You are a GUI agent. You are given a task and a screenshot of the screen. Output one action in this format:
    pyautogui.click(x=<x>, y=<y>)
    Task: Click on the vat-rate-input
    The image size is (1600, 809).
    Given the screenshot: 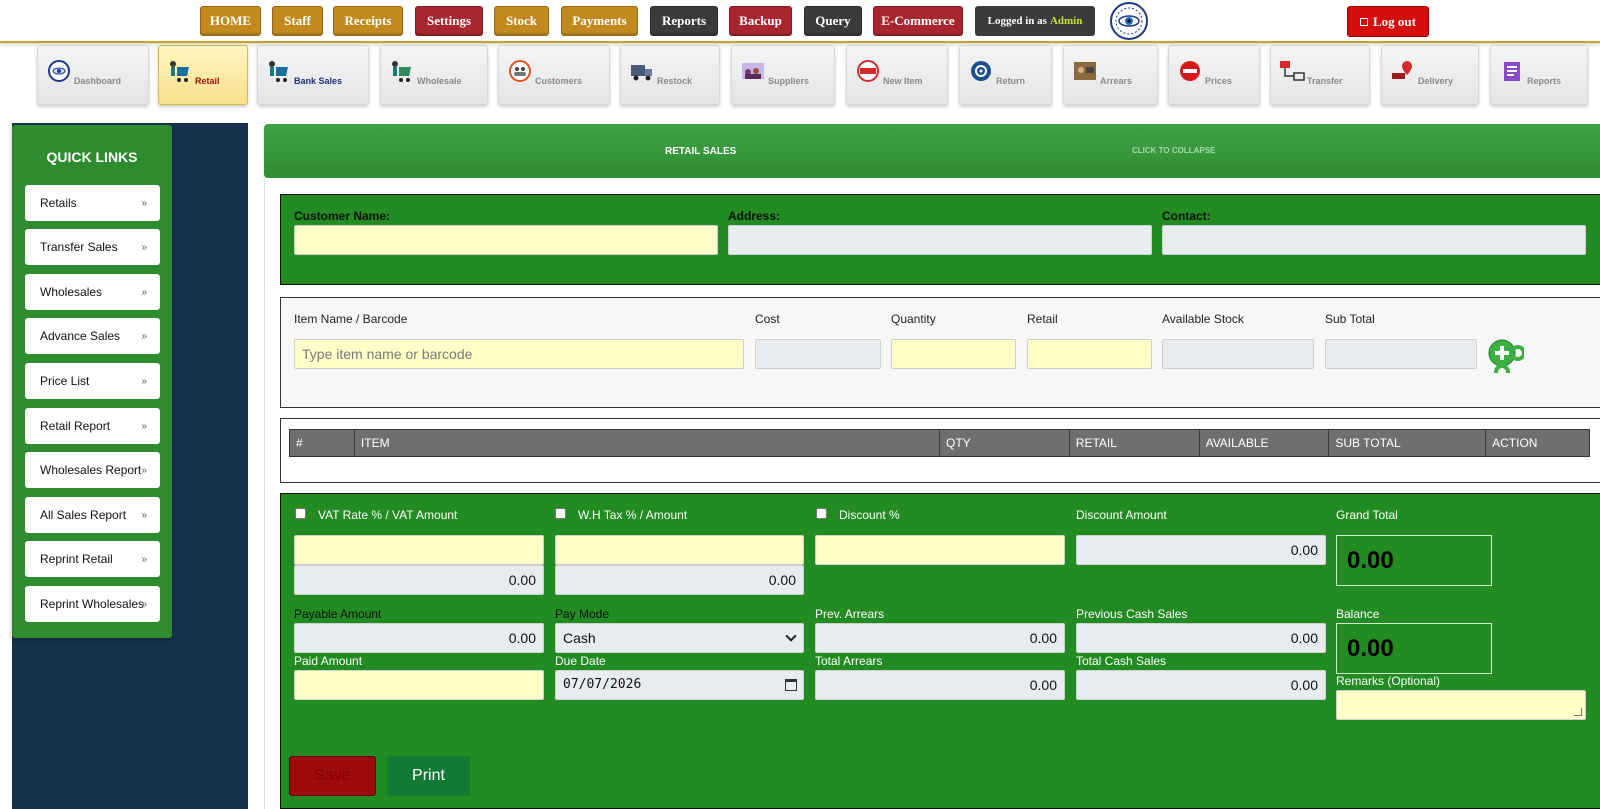 What is the action you would take?
    pyautogui.click(x=419, y=550)
    